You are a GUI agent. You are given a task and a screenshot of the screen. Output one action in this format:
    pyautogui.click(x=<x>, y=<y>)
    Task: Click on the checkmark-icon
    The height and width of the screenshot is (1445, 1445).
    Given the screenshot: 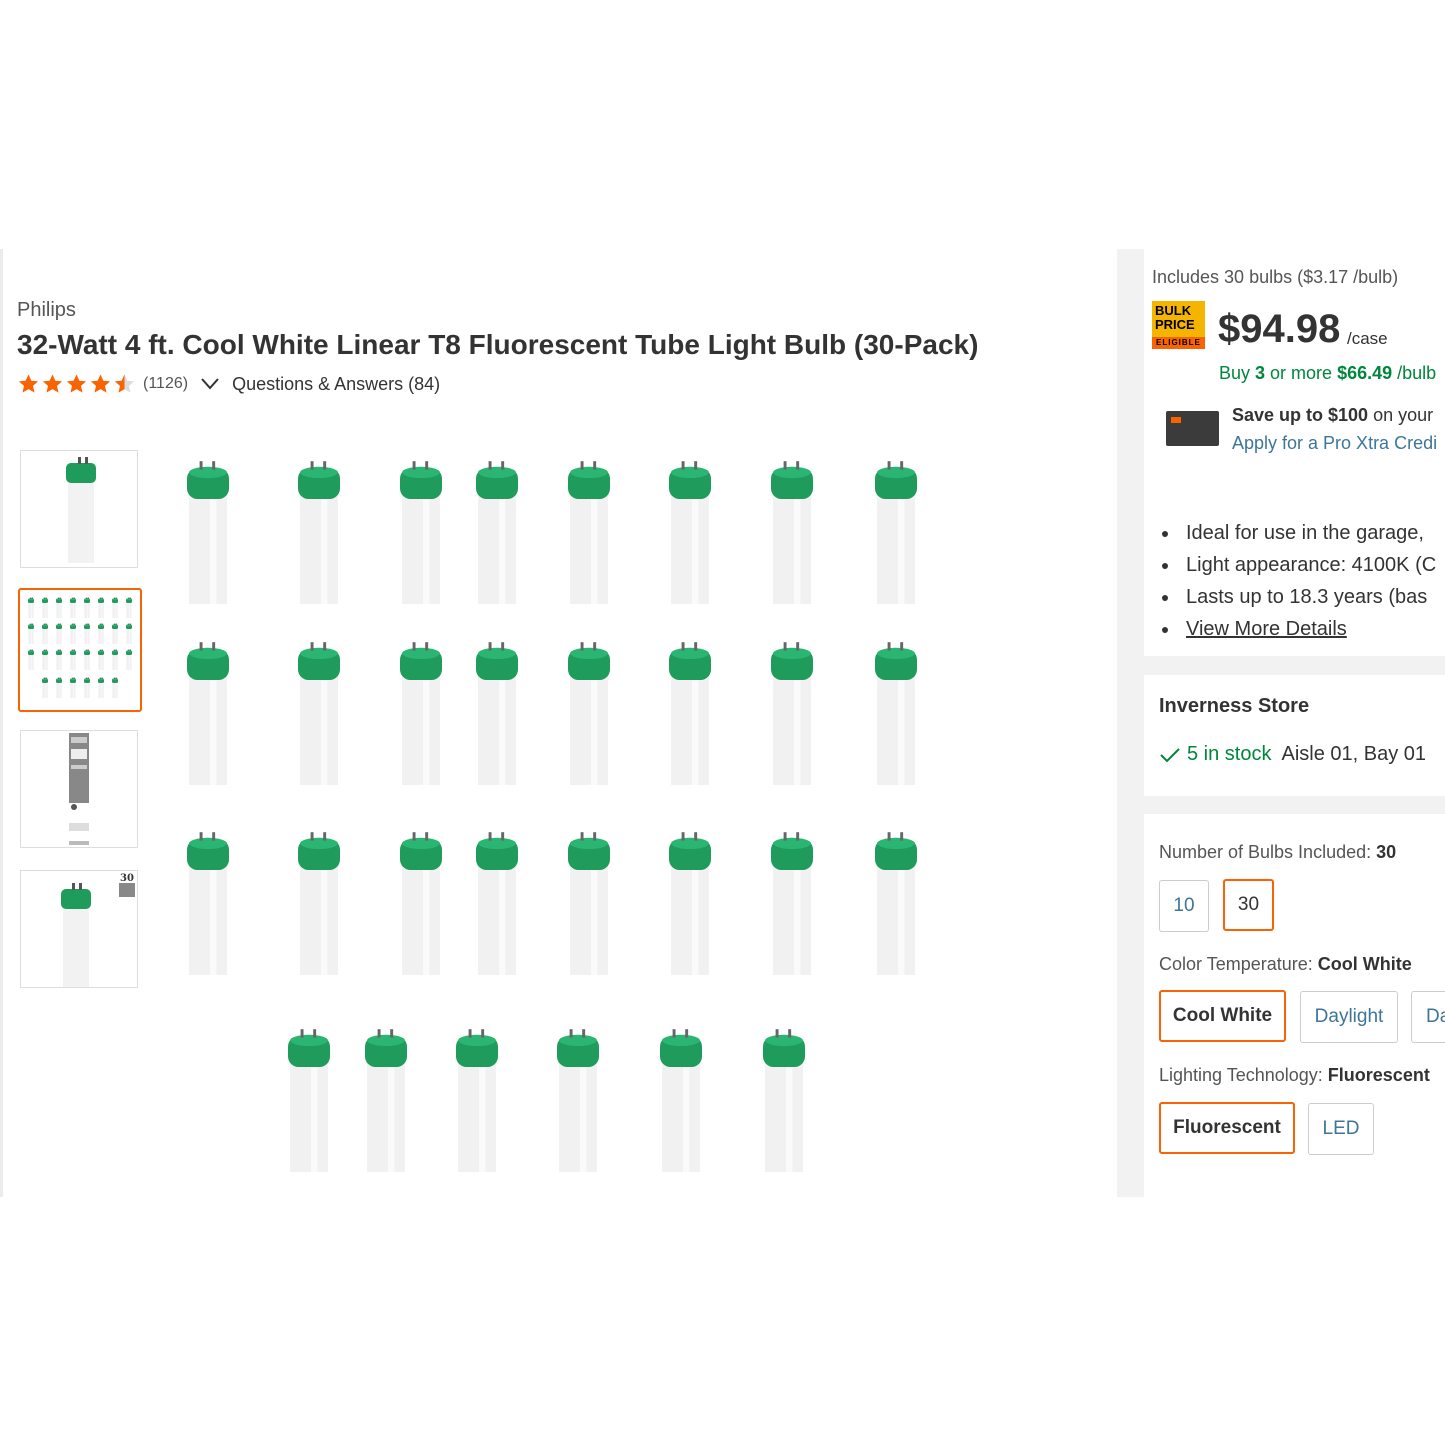 What is the action you would take?
    pyautogui.click(x=1170, y=754)
    